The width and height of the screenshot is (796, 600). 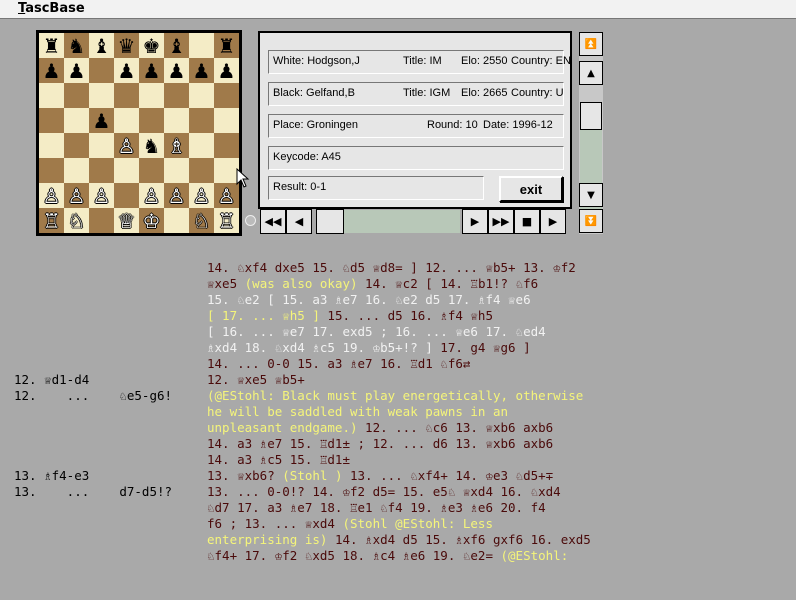 What do you see at coordinates (101, 145) in the screenshot?
I see `square-c4` at bounding box center [101, 145].